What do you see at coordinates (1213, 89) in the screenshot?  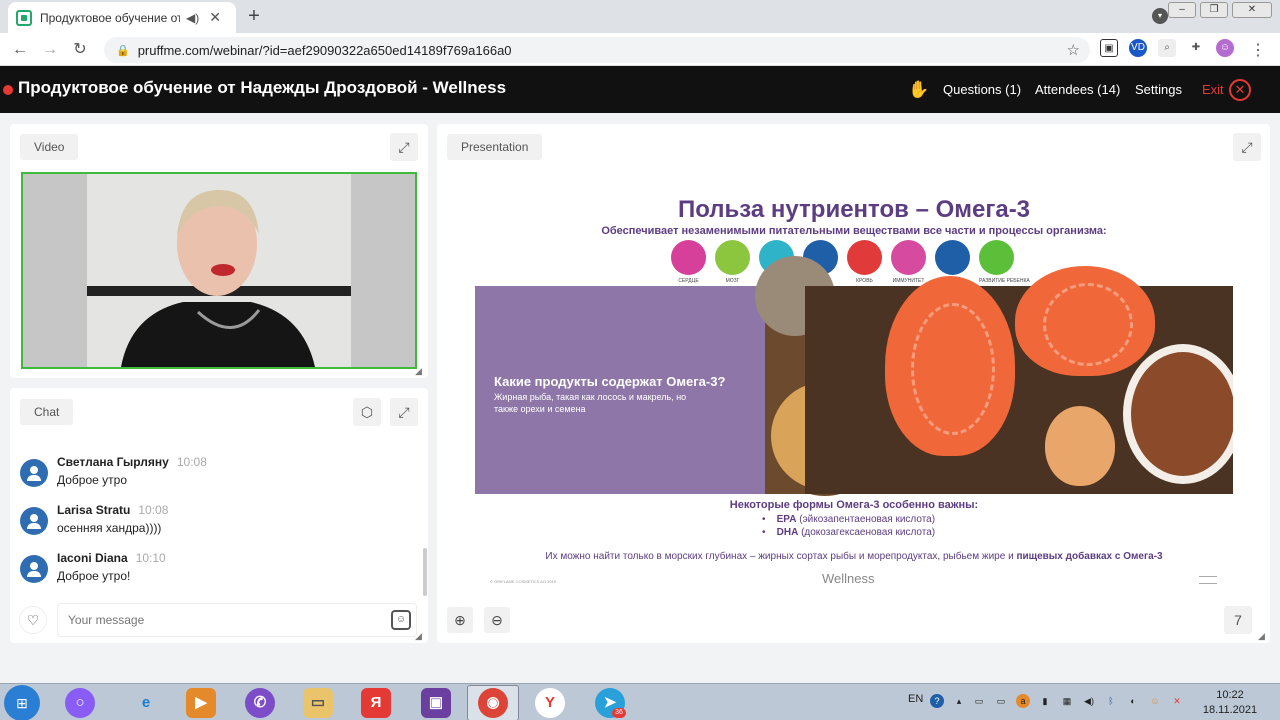 I see `exit-link: Exit` at bounding box center [1213, 89].